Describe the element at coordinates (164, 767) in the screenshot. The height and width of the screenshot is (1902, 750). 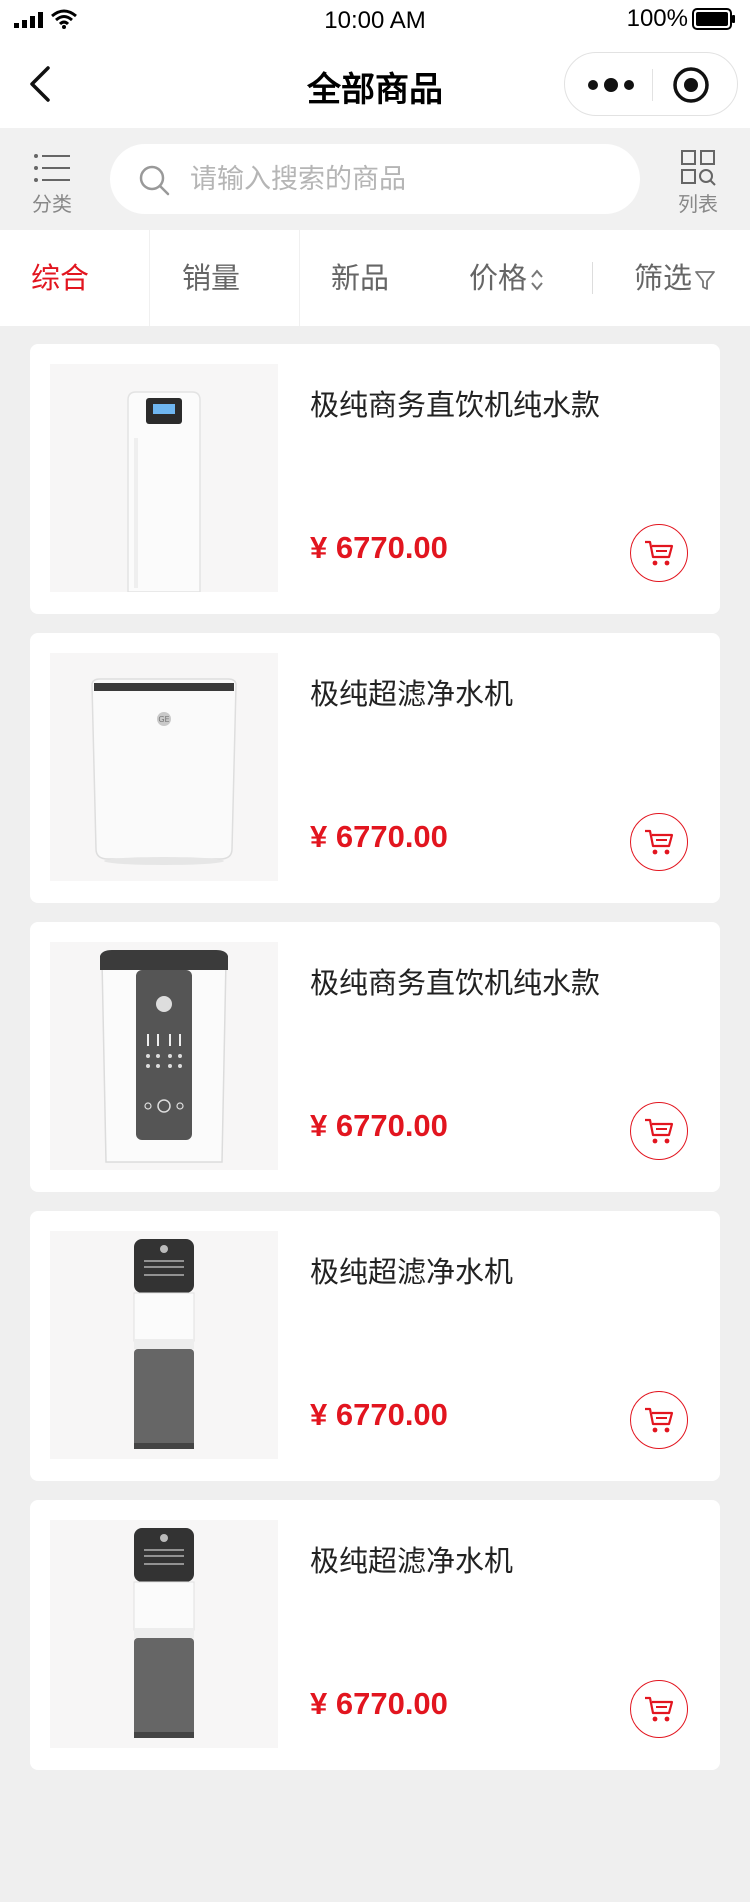
I see `product-image: GE` at that location.